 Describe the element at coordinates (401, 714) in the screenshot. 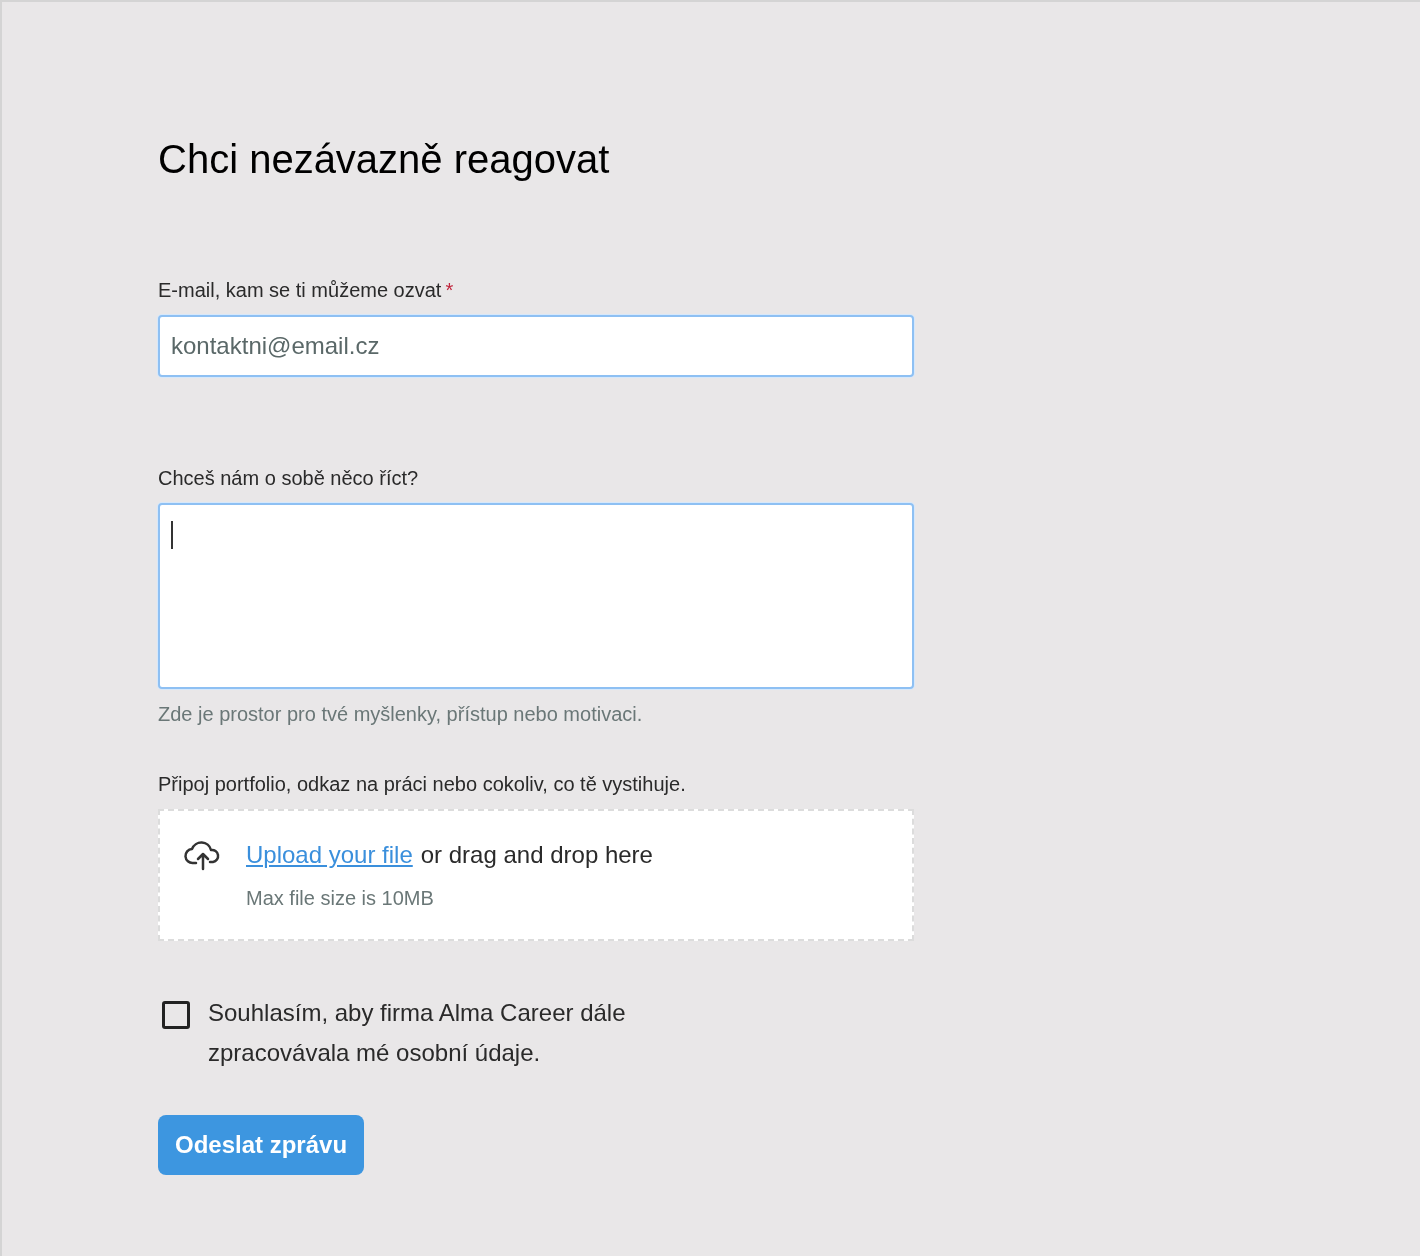

I see `field-hint: Zde je prostor pro tvé myšlenky, přístup nebo motivaci.` at that location.